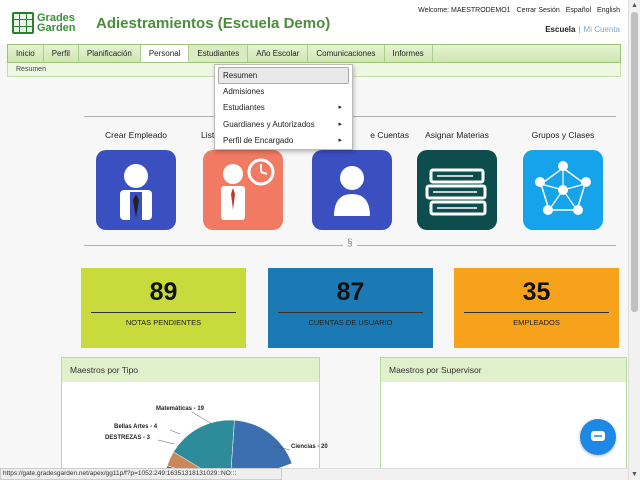  Describe the element at coordinates (278, 53) in the screenshot. I see `nav-ano-escolar: Año Escolar` at that location.